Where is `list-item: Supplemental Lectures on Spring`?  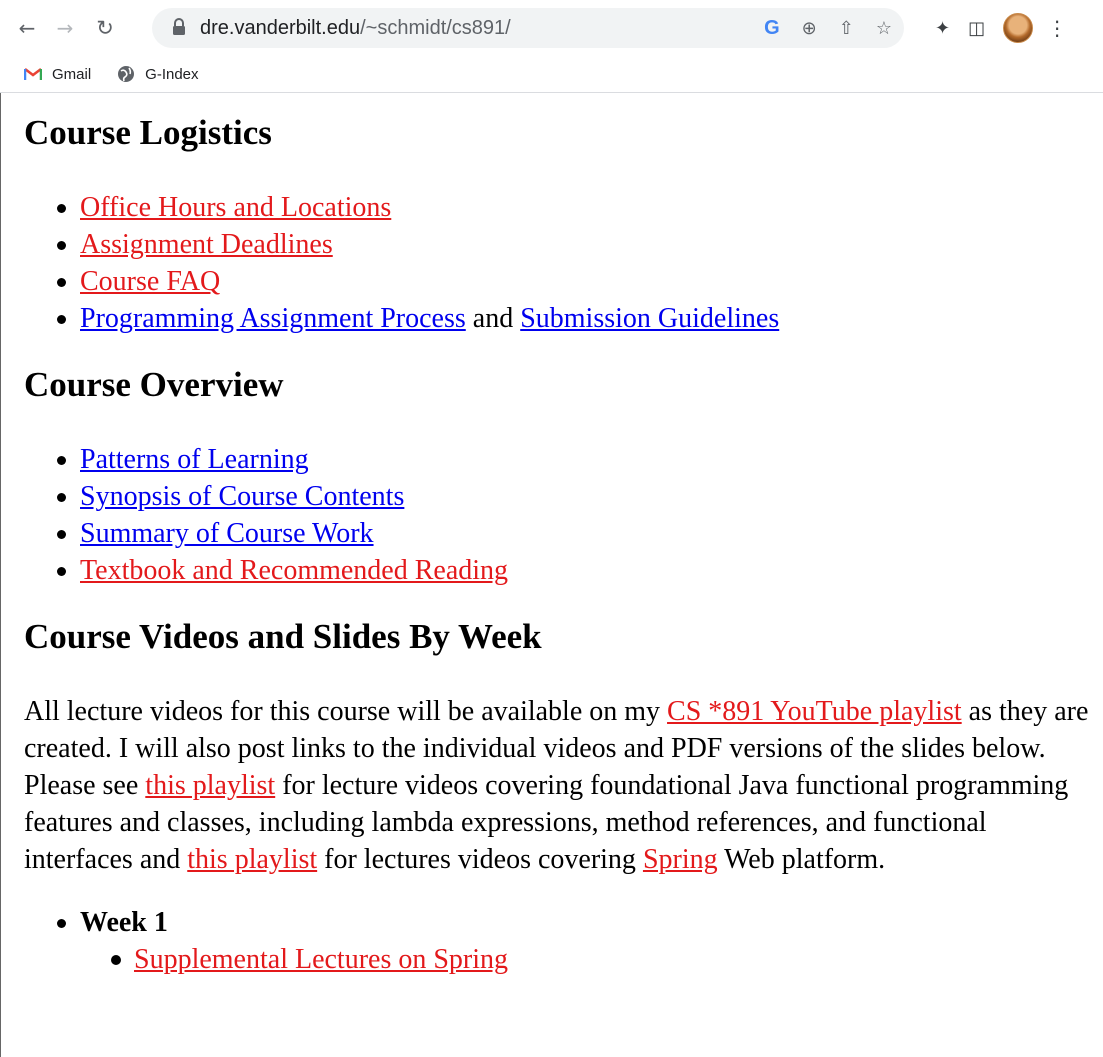
list-item: Supplemental Lectures on Spring is located at coordinates (607, 959).